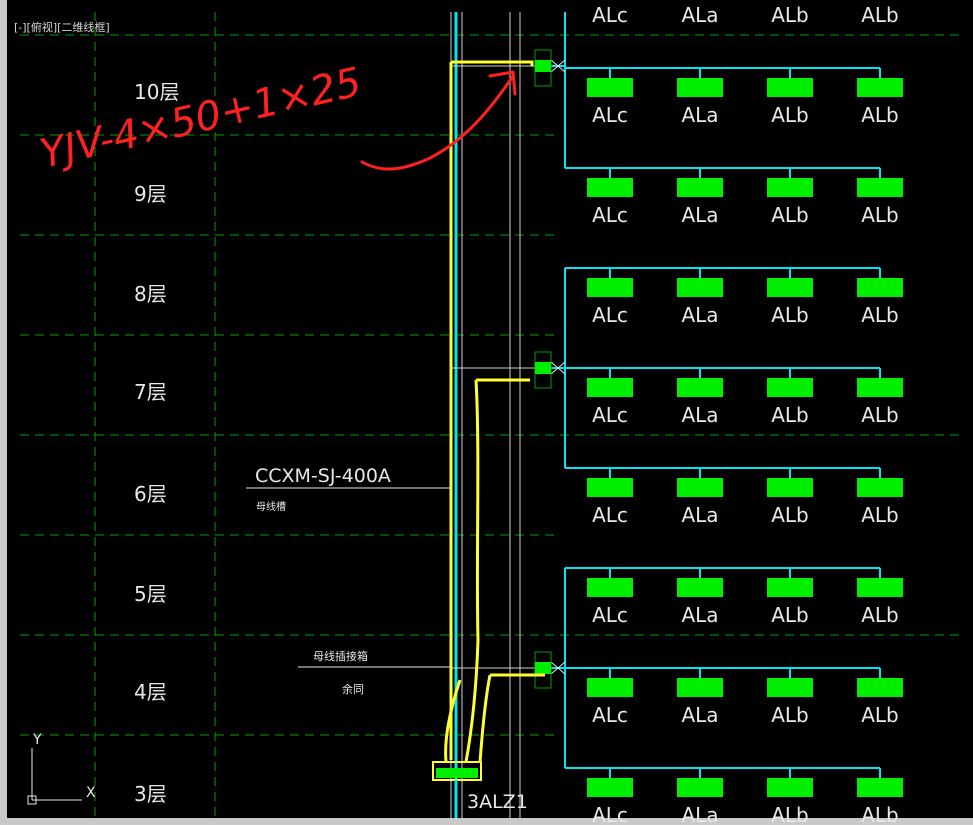  I want to click on ucs-x-label: X, so click(91, 793).